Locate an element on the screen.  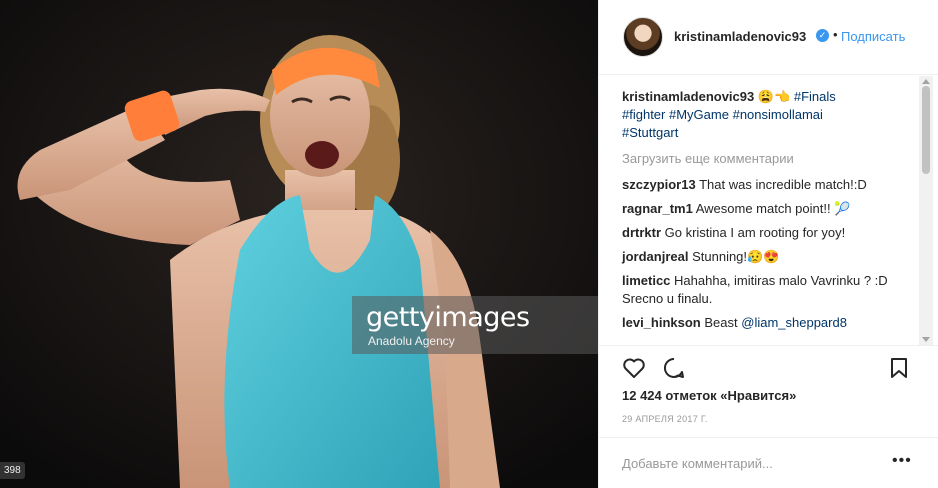
hashtag-fighter: #fighter is located at coordinates (643, 114).